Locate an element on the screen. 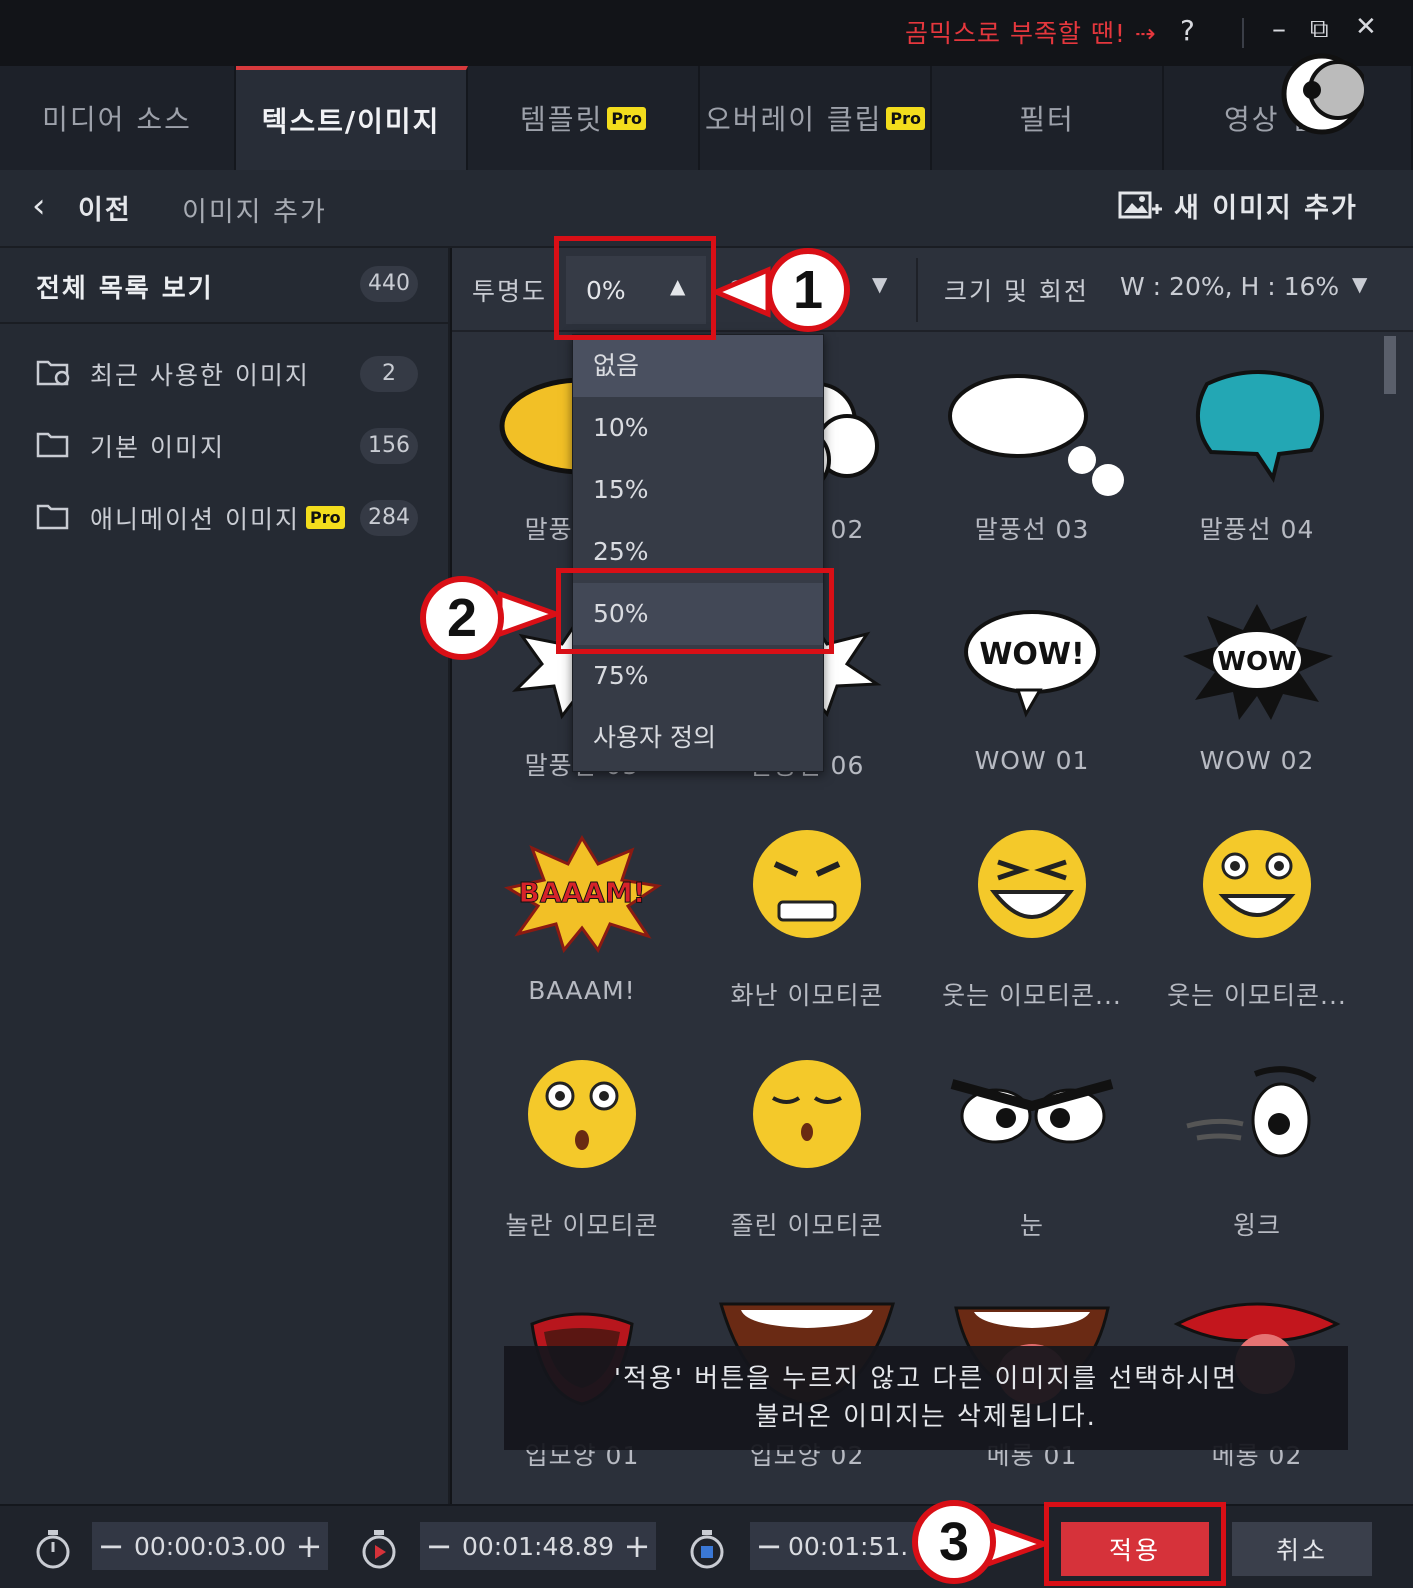 The image size is (1413, 1588). grid-item: 말풍선 03 is located at coordinates (1032, 464).